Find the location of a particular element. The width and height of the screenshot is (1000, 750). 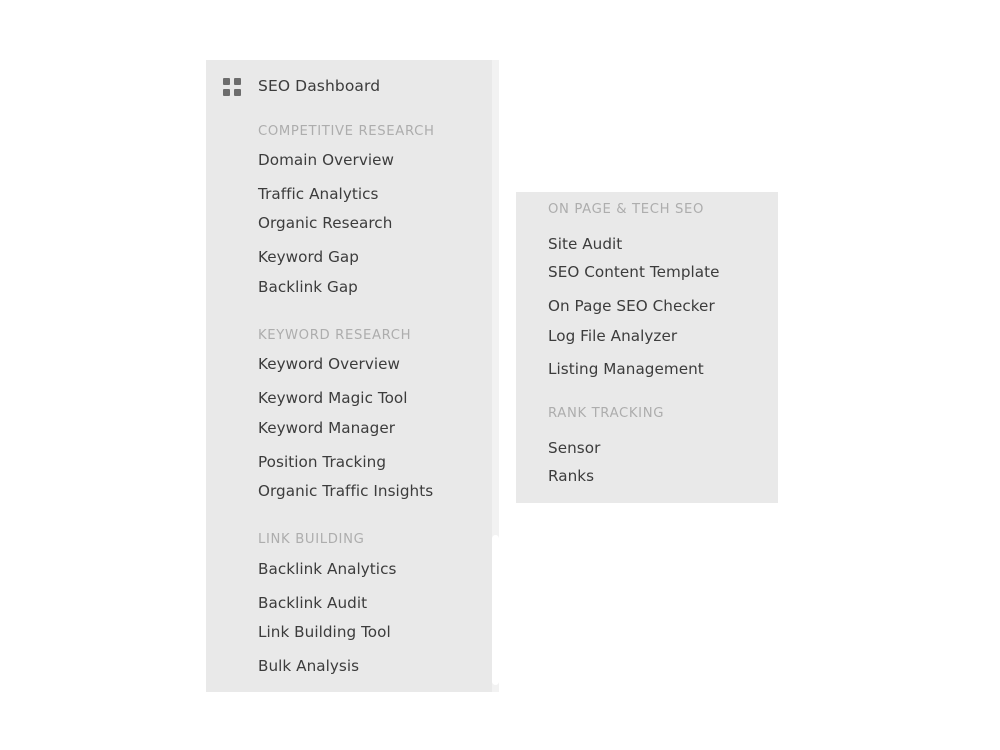

menu-item-keyword-magic-tool: Keyword Magic Tool is located at coordinates (333, 398).